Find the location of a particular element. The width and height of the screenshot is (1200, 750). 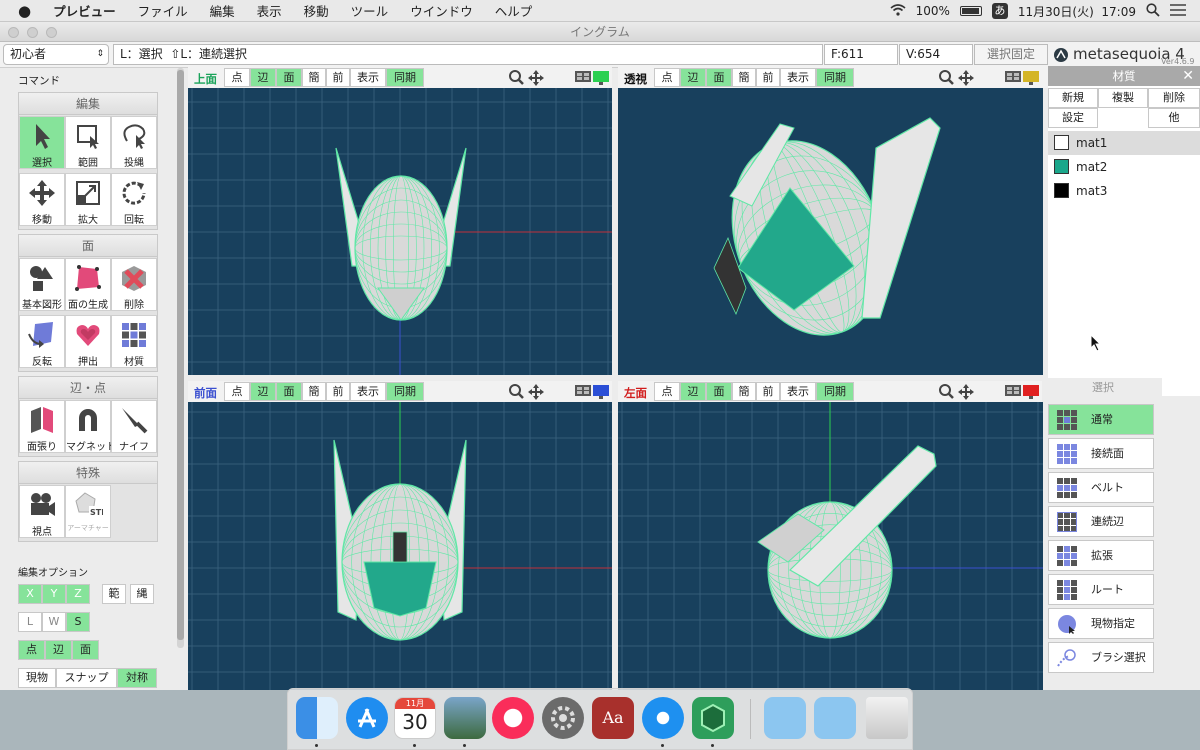

screen-toggle: S is located at coordinates (78, 622).